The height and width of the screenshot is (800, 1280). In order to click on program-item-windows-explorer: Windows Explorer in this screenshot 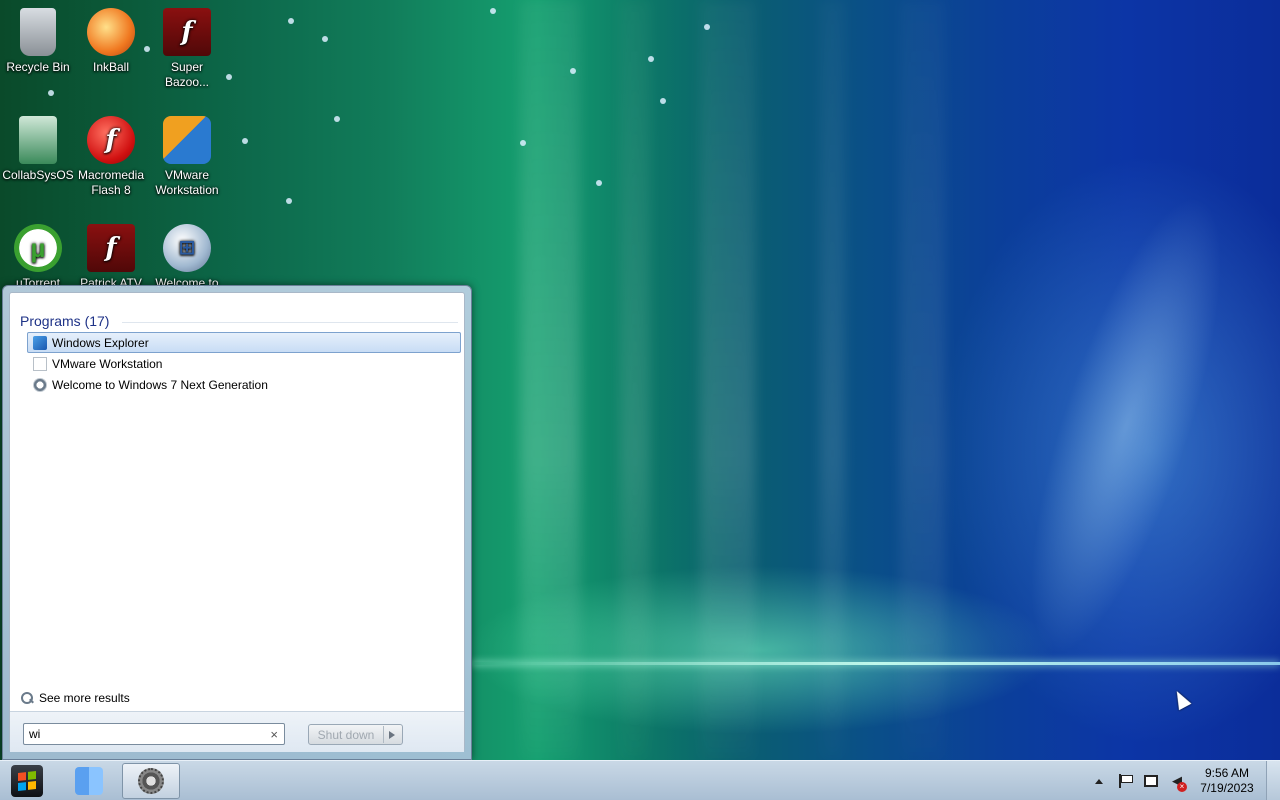, I will do `click(244, 342)`.